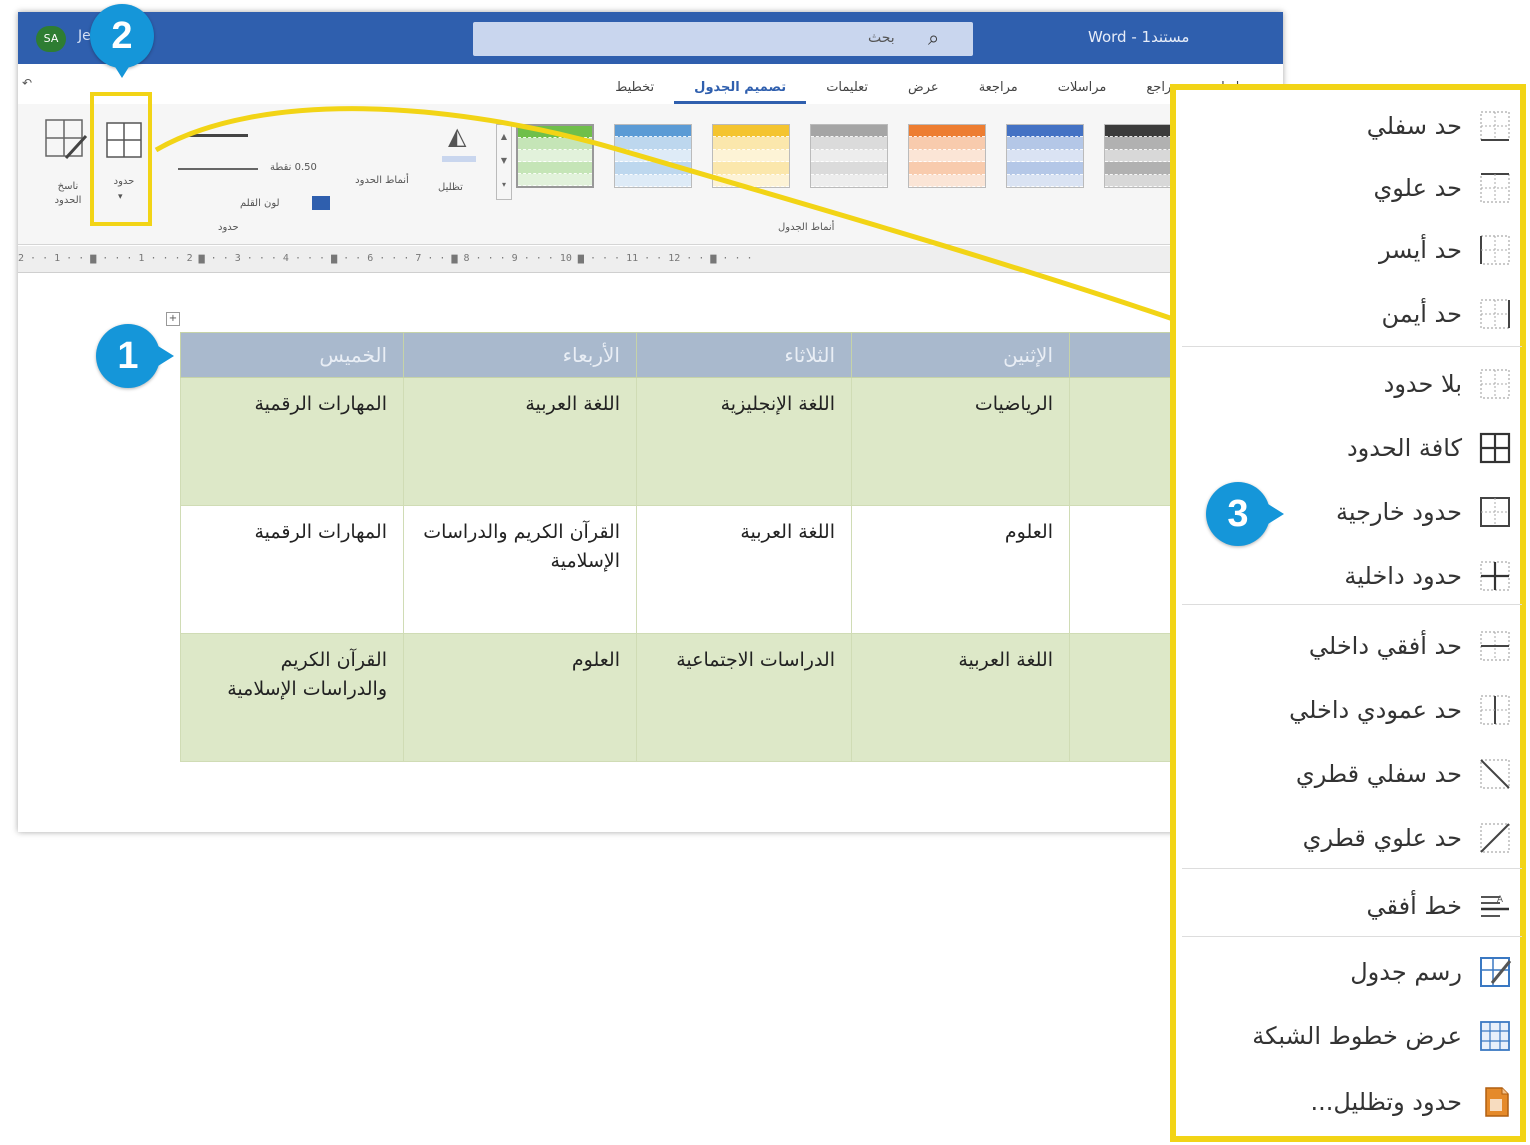  What do you see at coordinates (1495, 576) in the screenshot?
I see `inside-borders-icon` at bounding box center [1495, 576].